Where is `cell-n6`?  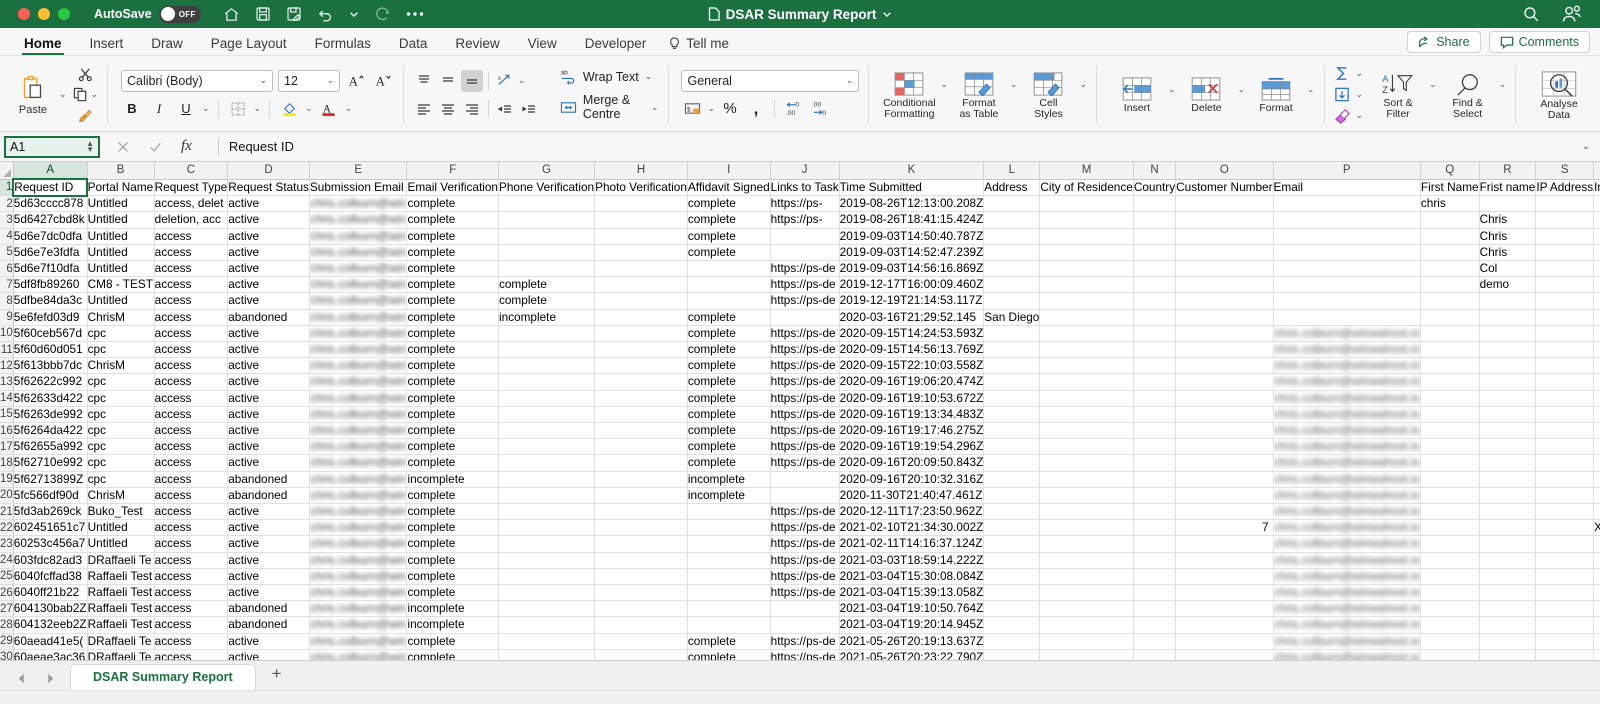 cell-n6 is located at coordinates (1155, 269).